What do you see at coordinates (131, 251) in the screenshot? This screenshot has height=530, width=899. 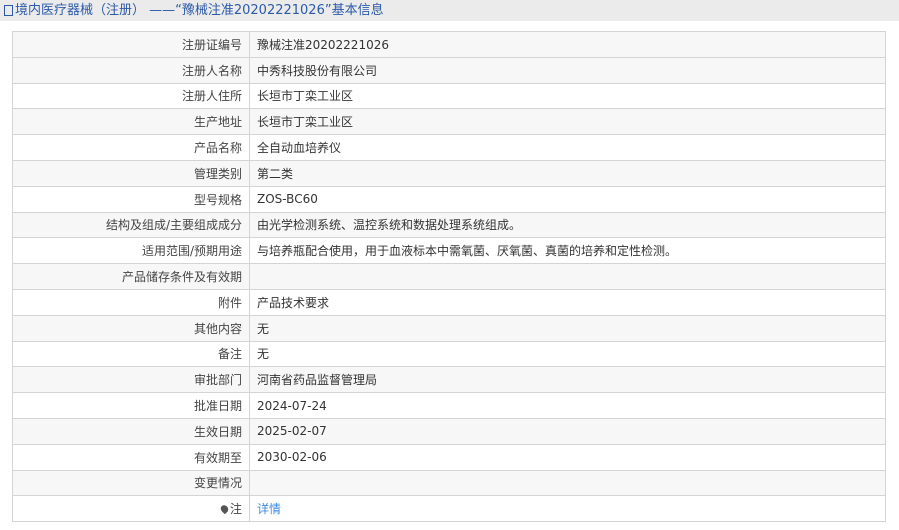 I see `field-label: 适用范围/预期用途` at bounding box center [131, 251].